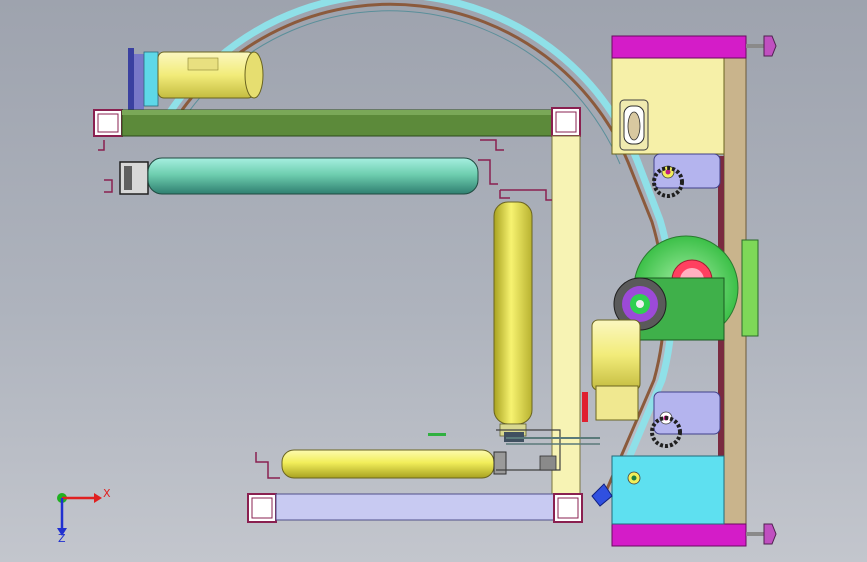 The image size is (867, 562). Describe the element at coordinates (761, 534) in the screenshot. I see `leveling-foot-bottom` at that location.